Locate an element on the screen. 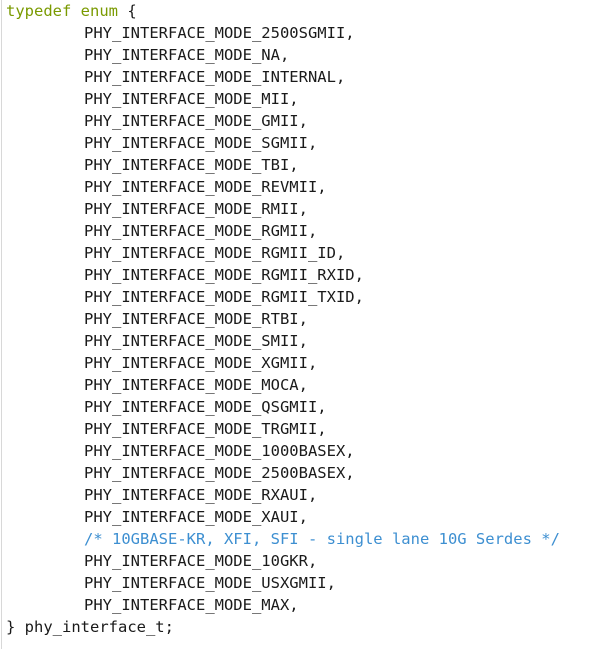  enum-entry: PHY_INTERFACE_MODE_NA, is located at coordinates (187, 55).